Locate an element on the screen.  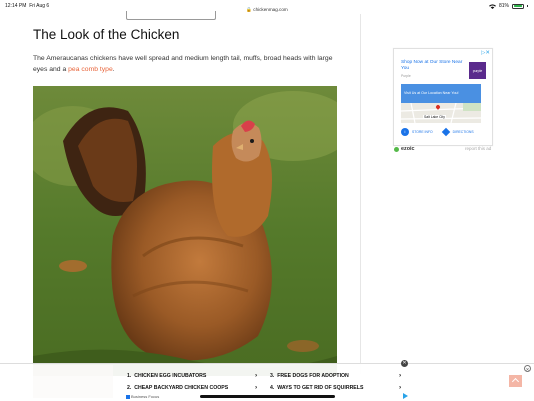
ezoic-logo-icon is located at coordinates (396, 149).